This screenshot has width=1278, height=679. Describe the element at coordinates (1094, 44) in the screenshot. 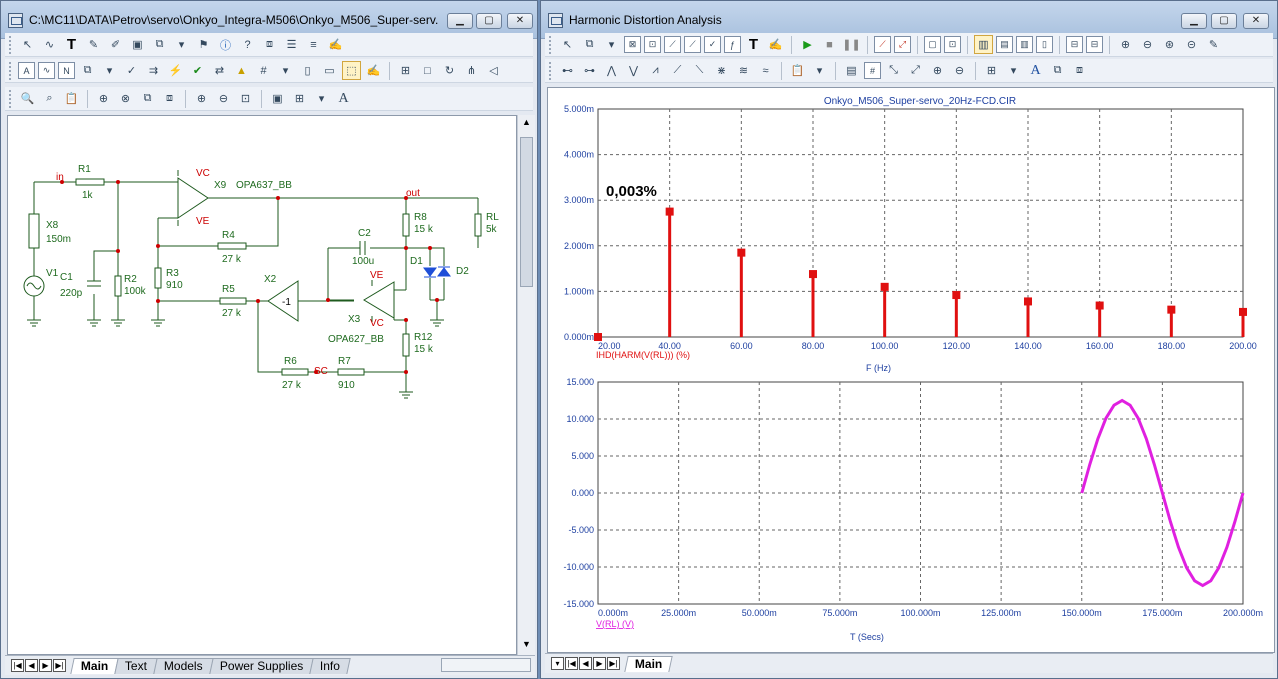

I see `split2-icon: ⊟` at that location.